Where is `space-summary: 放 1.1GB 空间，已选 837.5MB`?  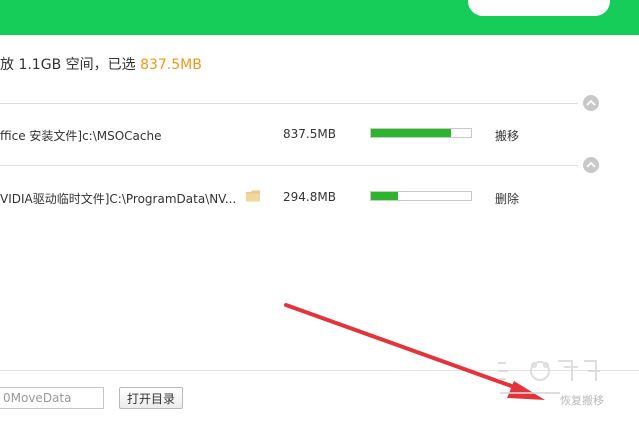 space-summary: 放 1.1GB 空间，已选 837.5MB is located at coordinates (101, 64).